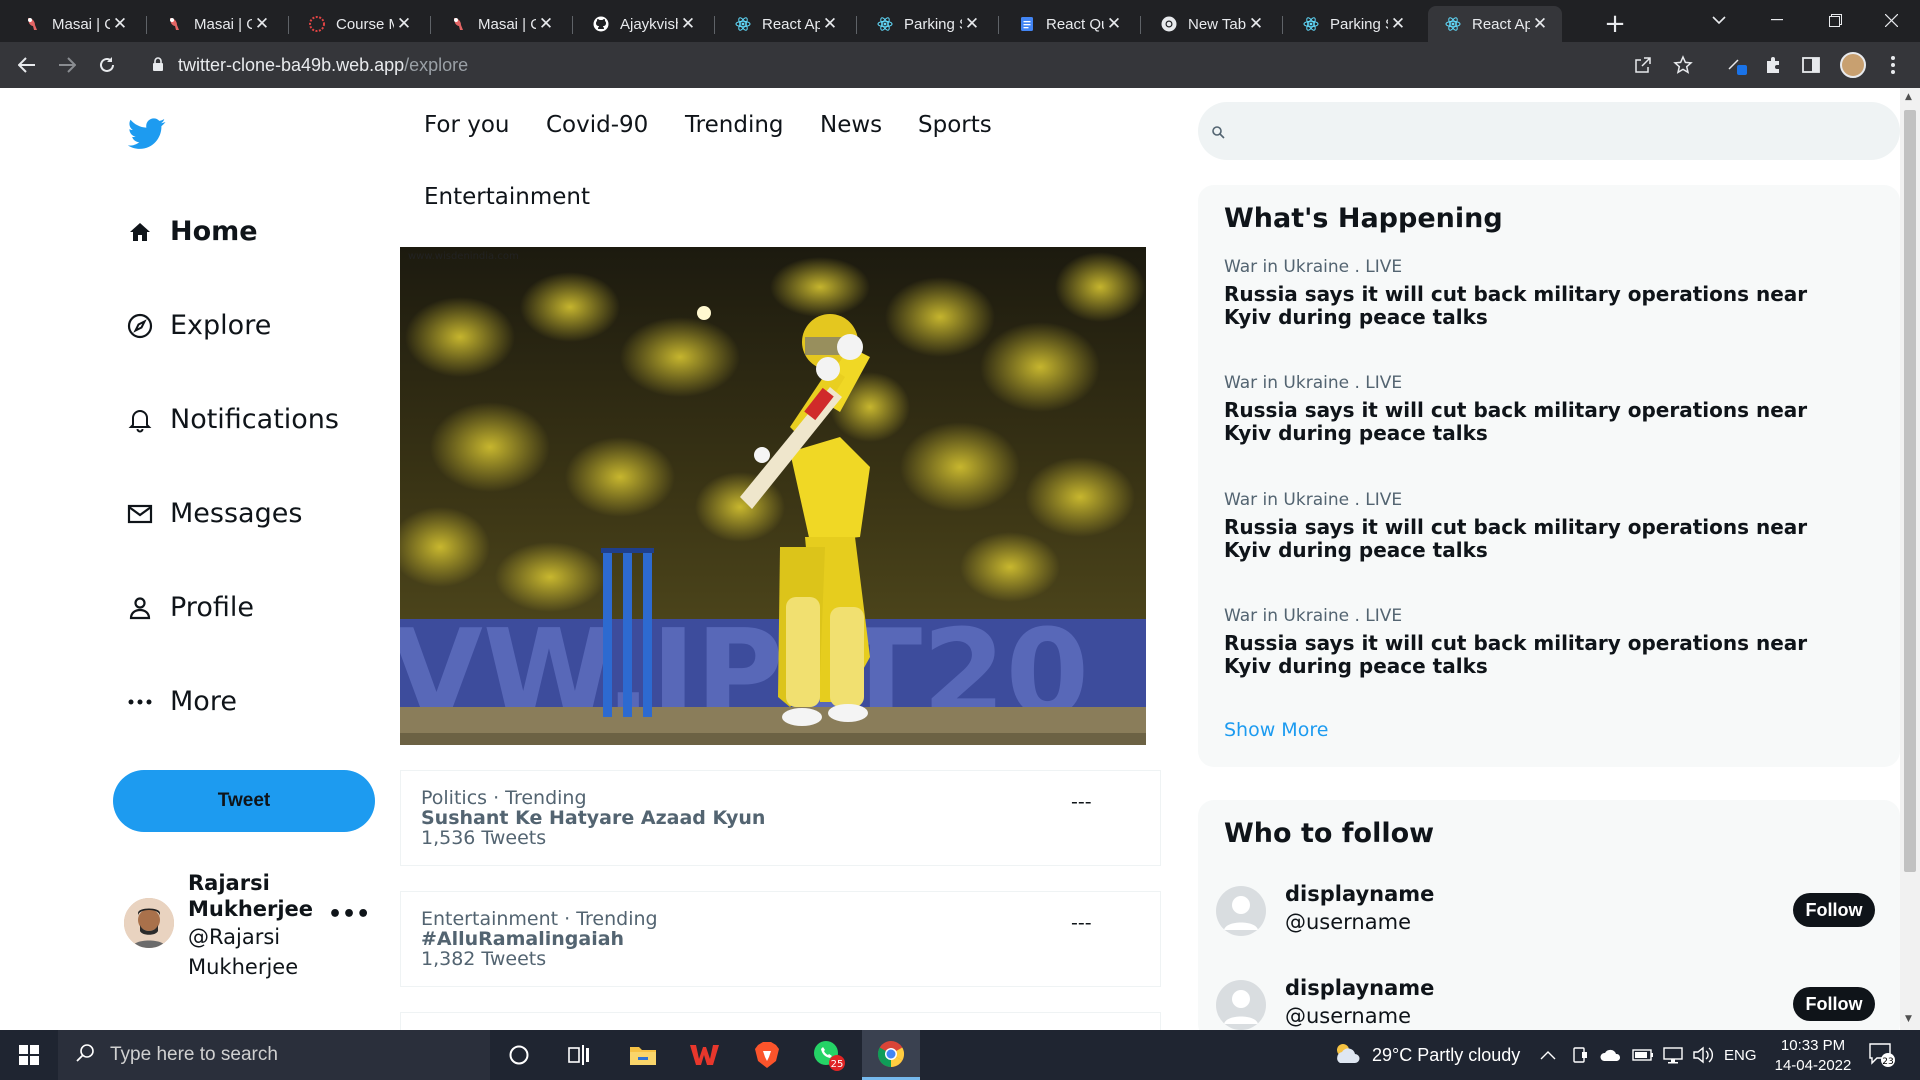 The height and width of the screenshot is (1080, 1920). What do you see at coordinates (704, 1055) in the screenshot?
I see `wps-office-icon` at bounding box center [704, 1055].